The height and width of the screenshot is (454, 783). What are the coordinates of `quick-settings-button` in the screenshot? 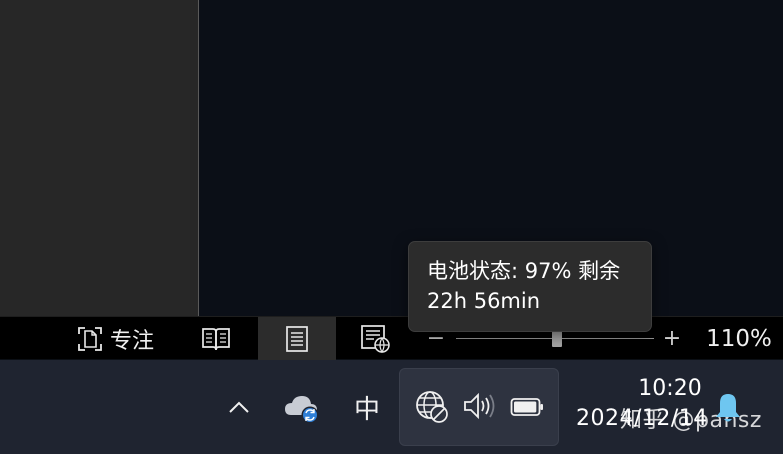 It's located at (479, 407).